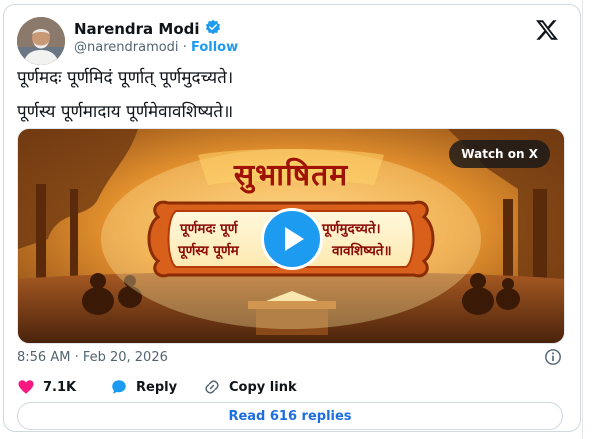  What do you see at coordinates (60, 387) in the screenshot?
I see `like-count: 7.1K` at bounding box center [60, 387].